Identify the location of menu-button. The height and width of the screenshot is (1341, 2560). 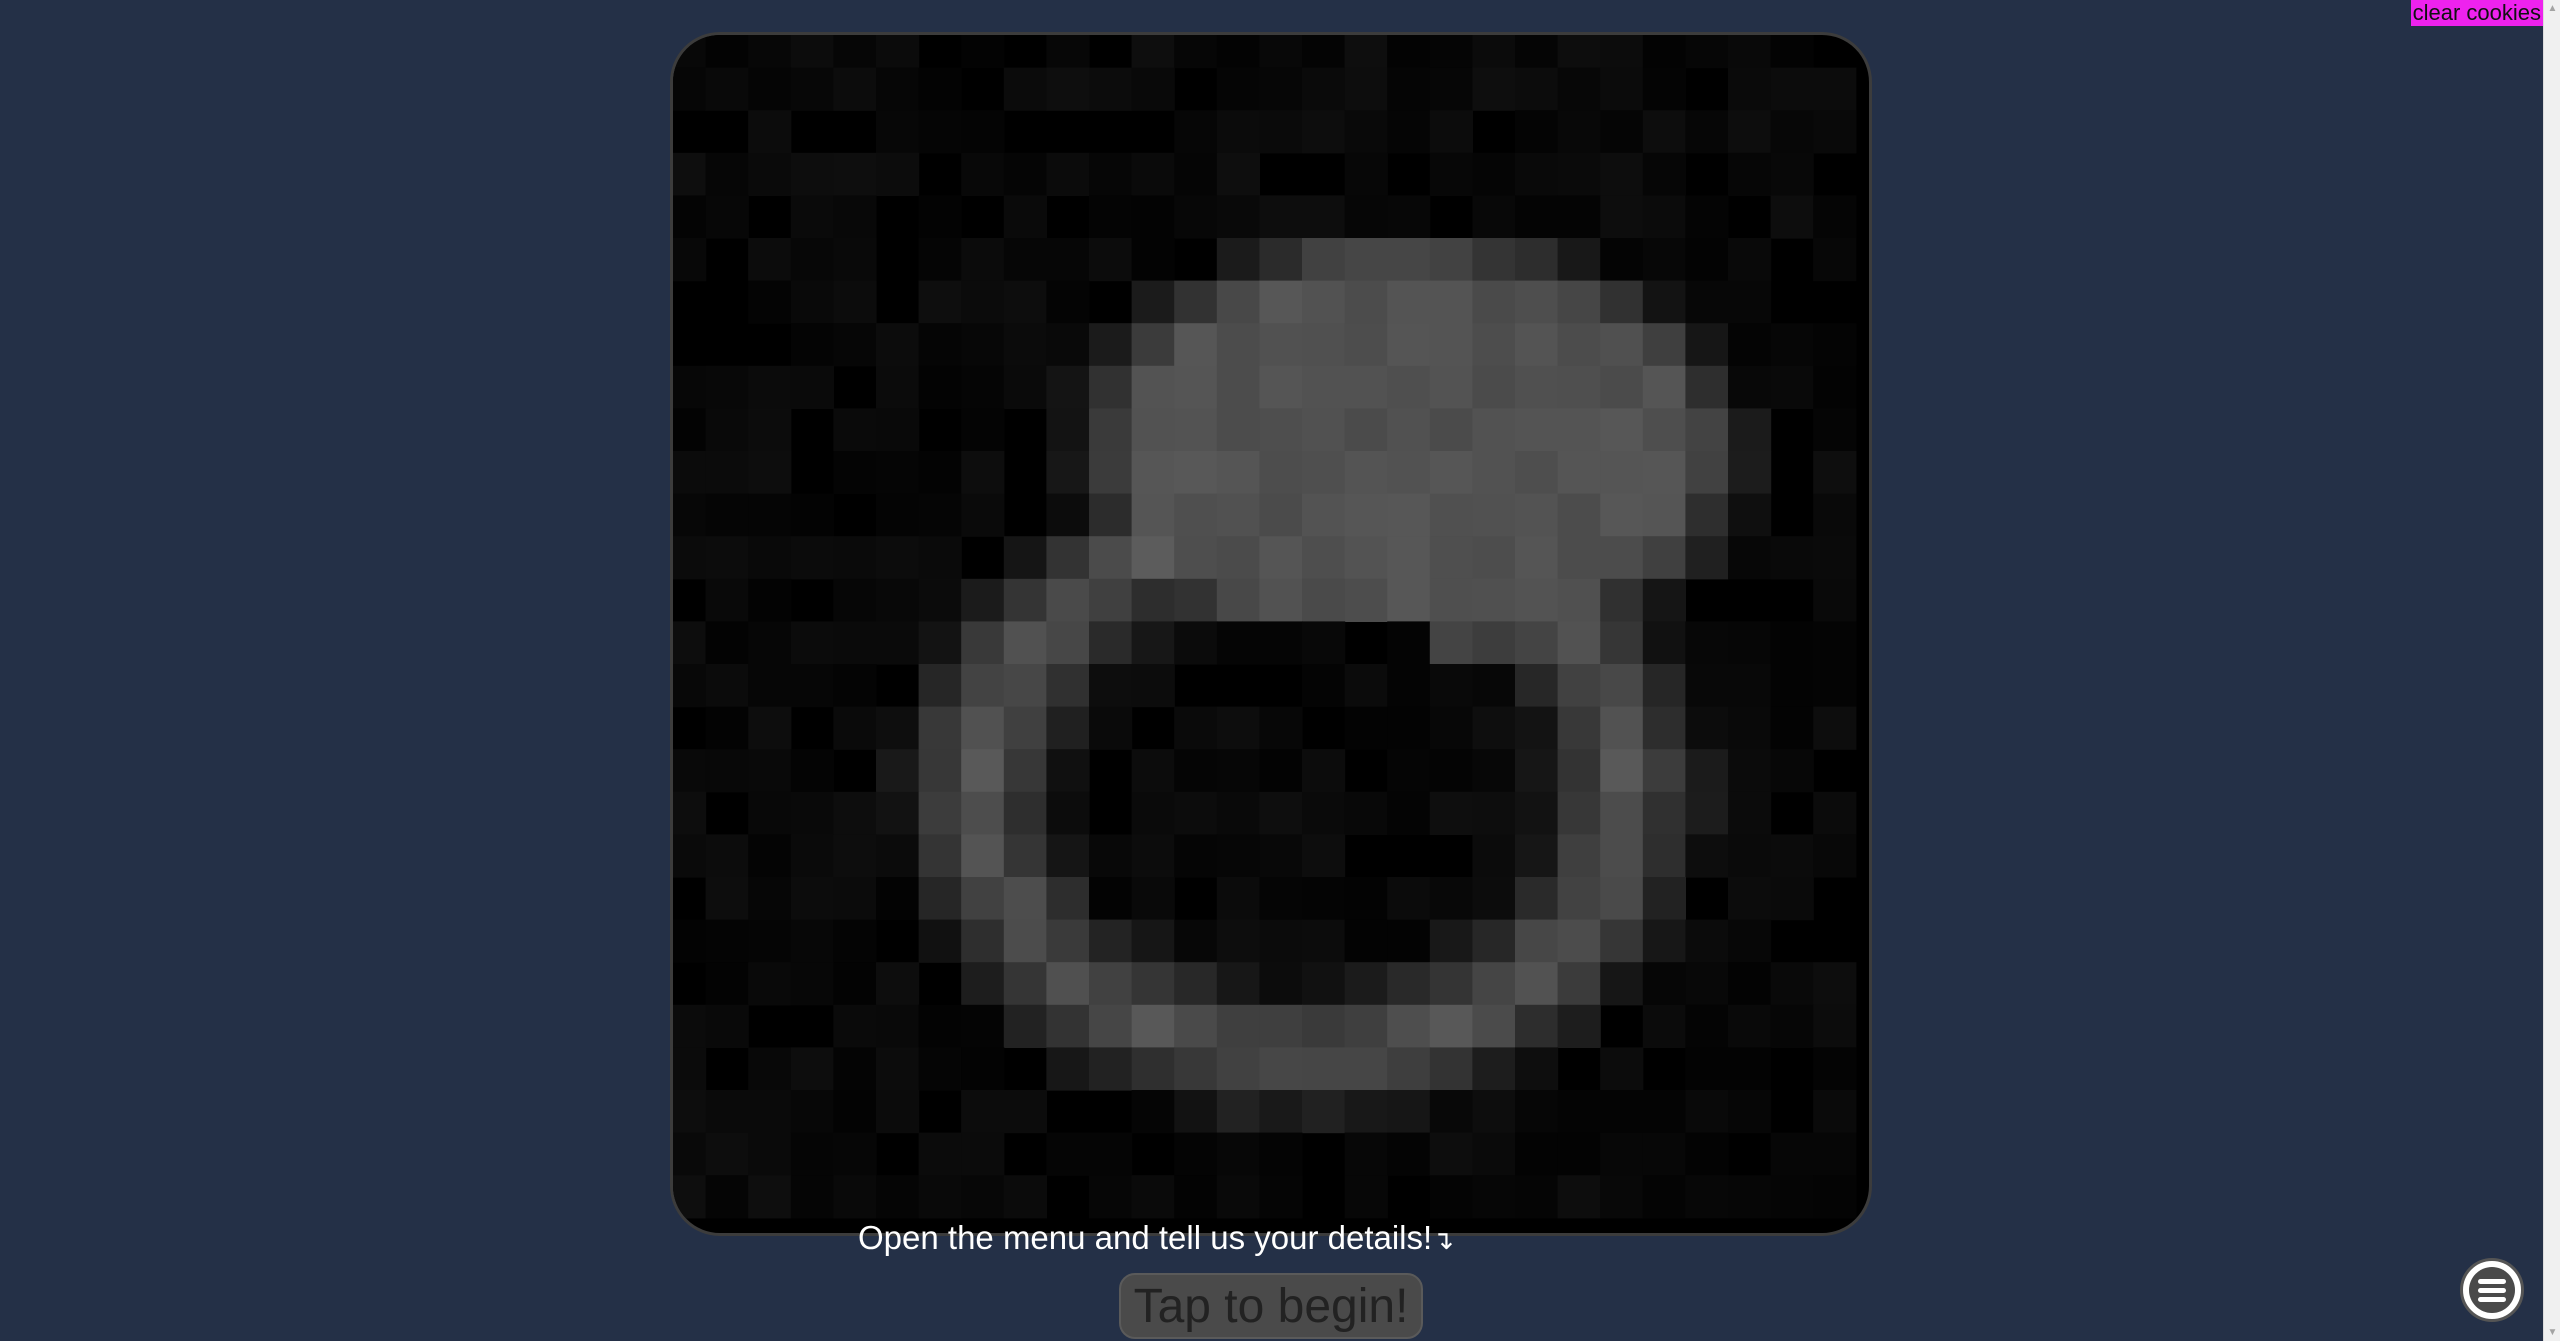
(2492, 1290).